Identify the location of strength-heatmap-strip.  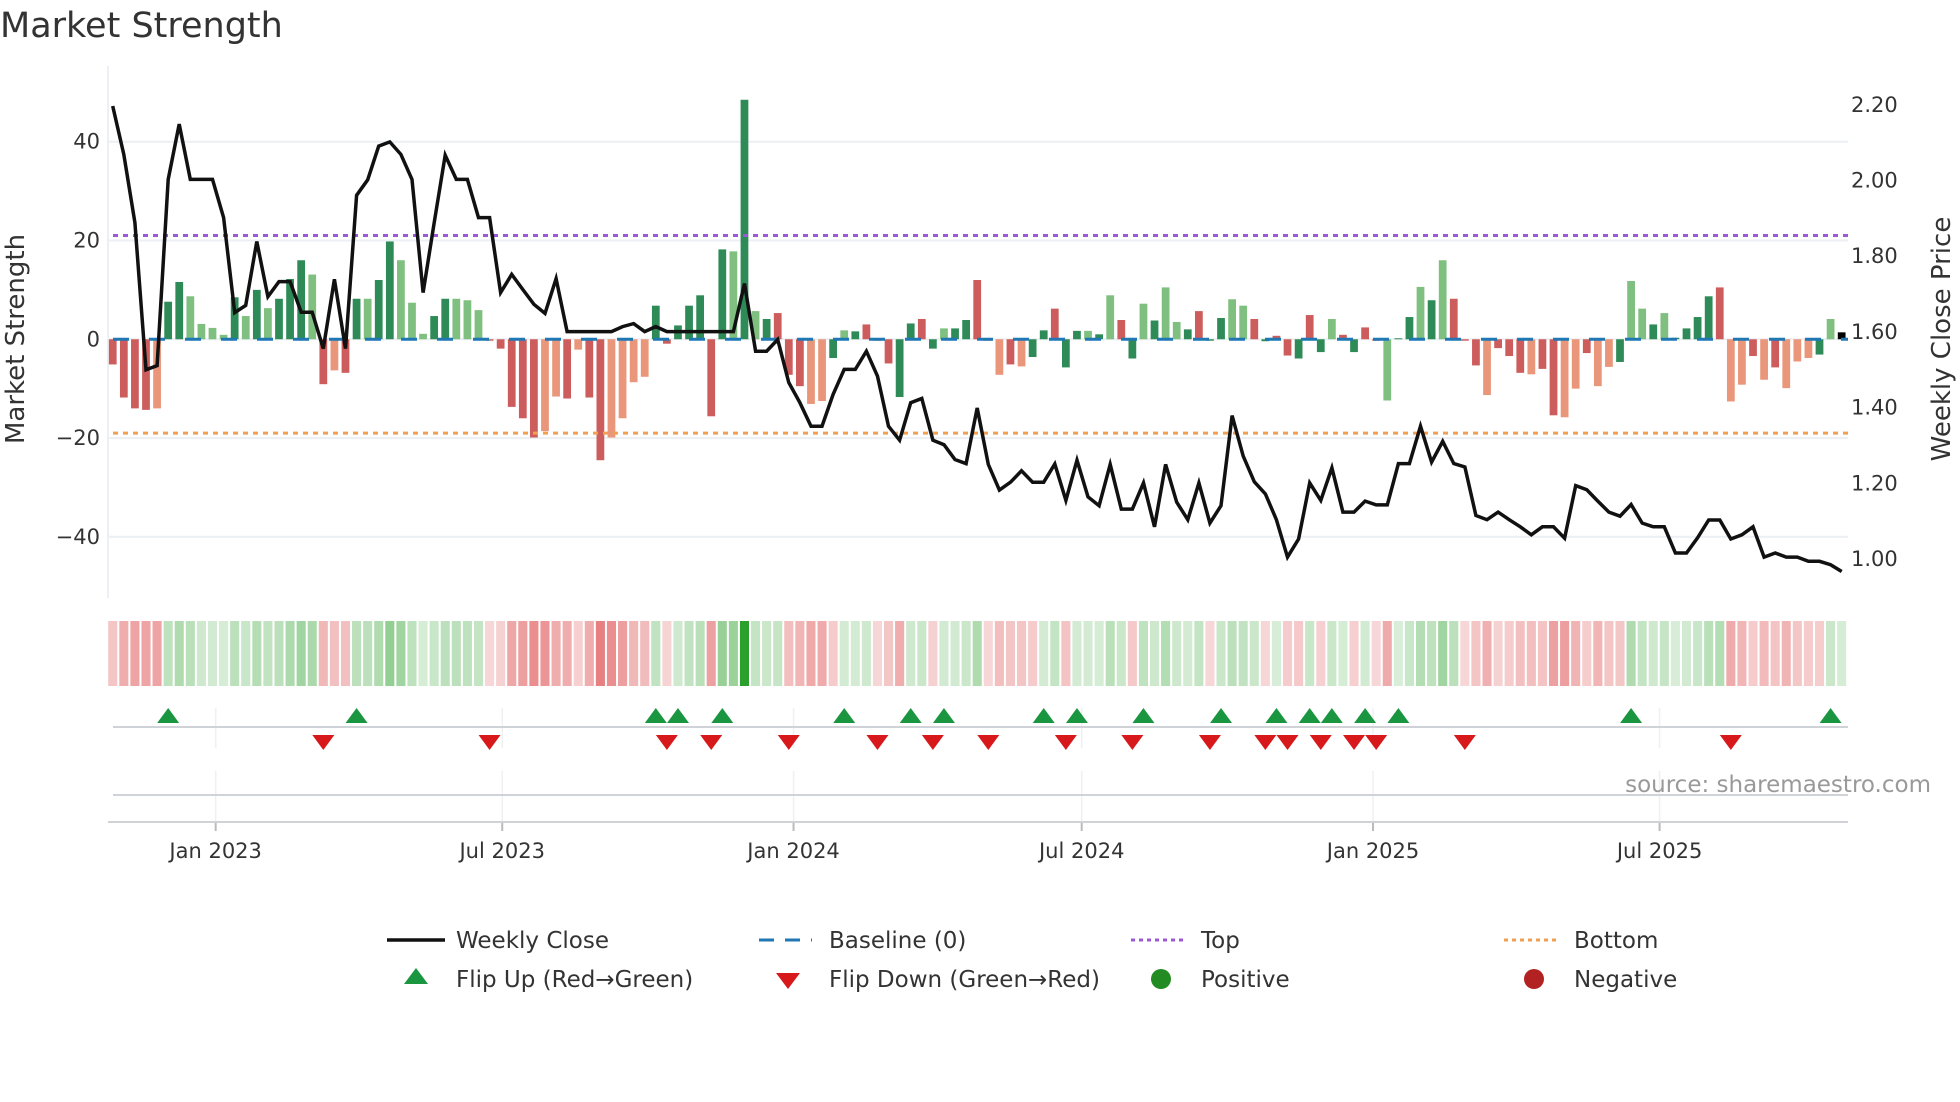
(977, 653).